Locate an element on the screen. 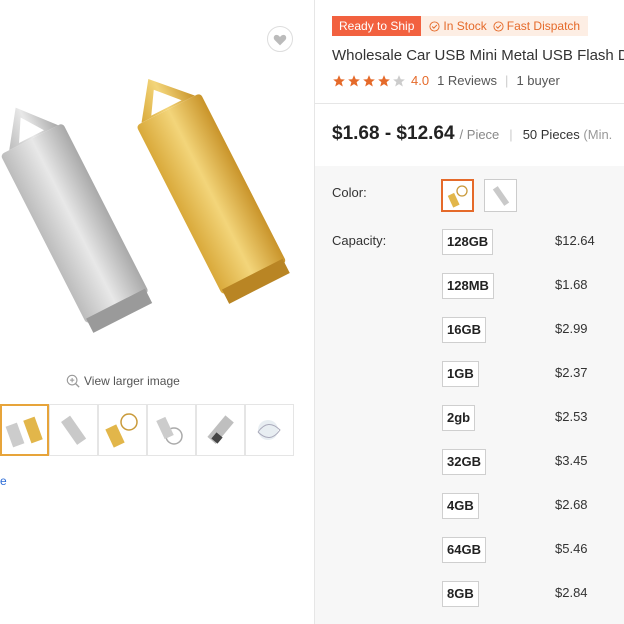 The image size is (624, 624). capacity-price: $2.99 is located at coordinates (571, 328).